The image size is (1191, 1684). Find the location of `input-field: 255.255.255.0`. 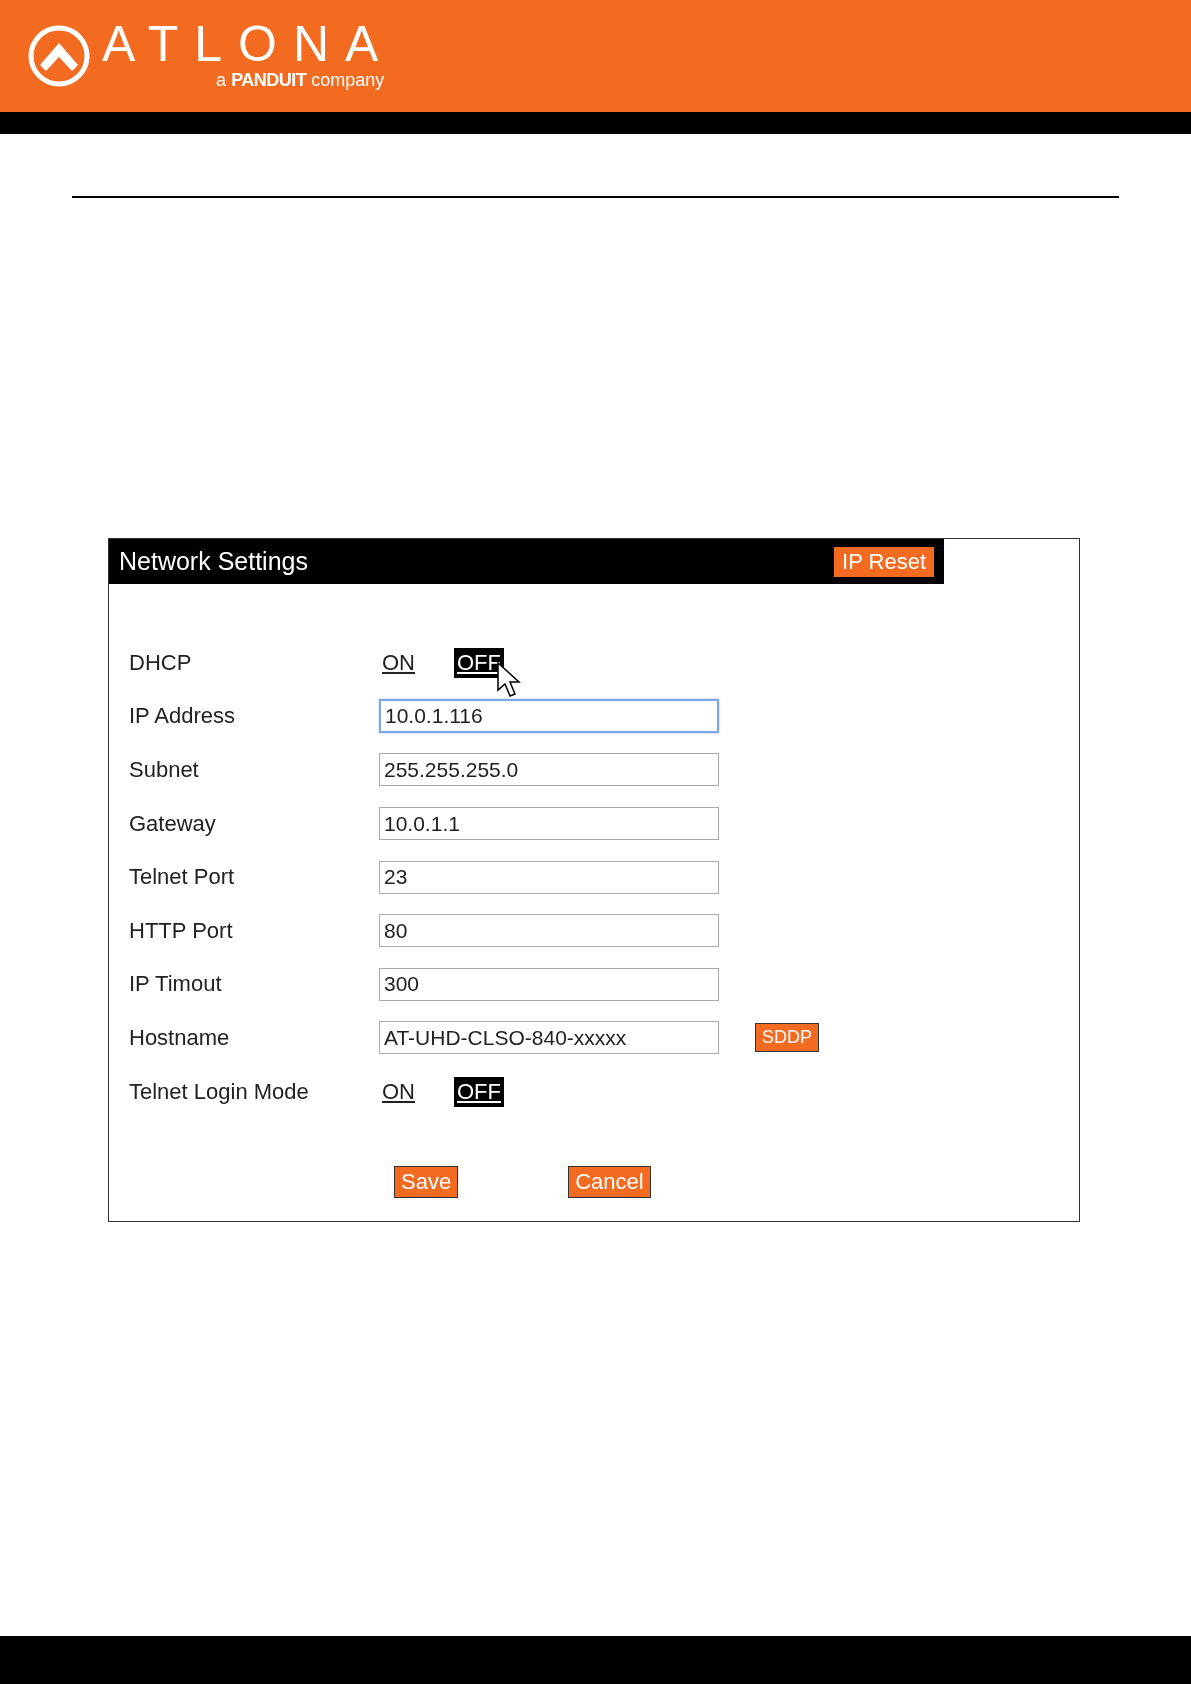

input-field: 255.255.255.0 is located at coordinates (549, 770).